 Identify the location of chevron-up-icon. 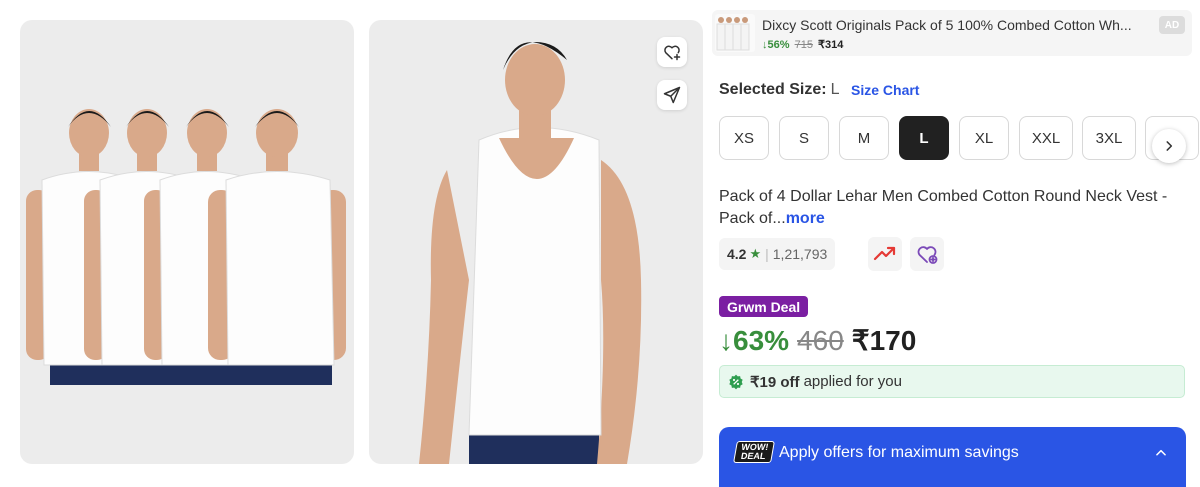
(1161, 453).